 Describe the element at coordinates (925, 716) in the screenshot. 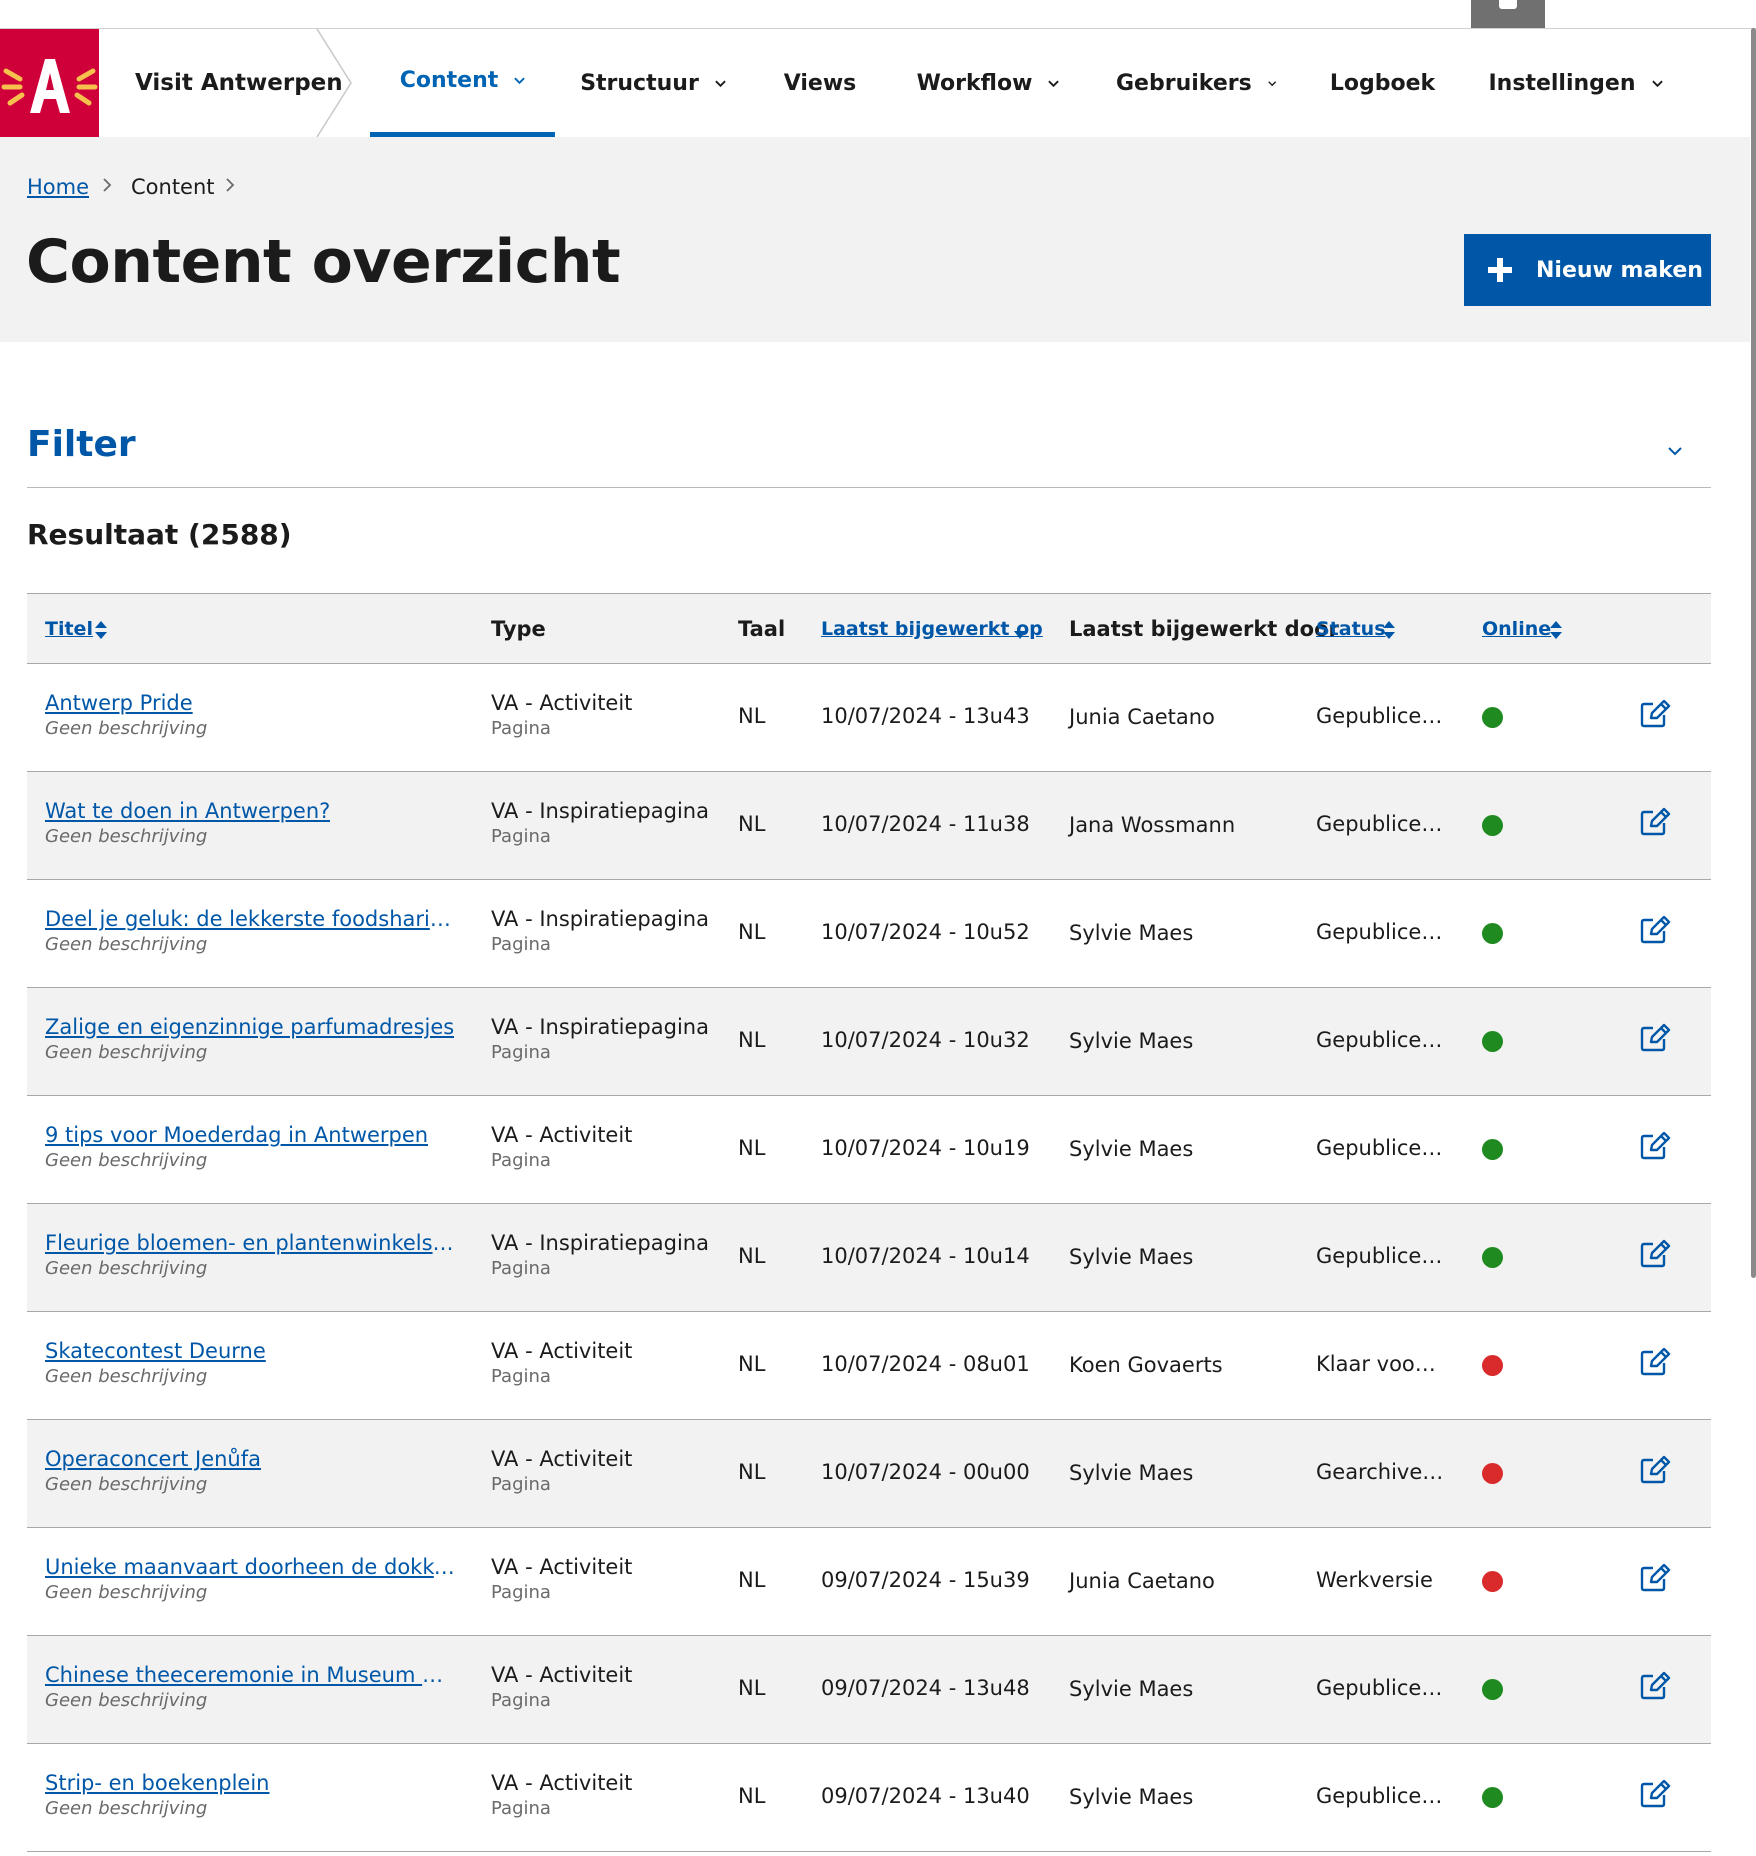

I see `row-updated-on: 10/07/2024 - 13u43` at that location.